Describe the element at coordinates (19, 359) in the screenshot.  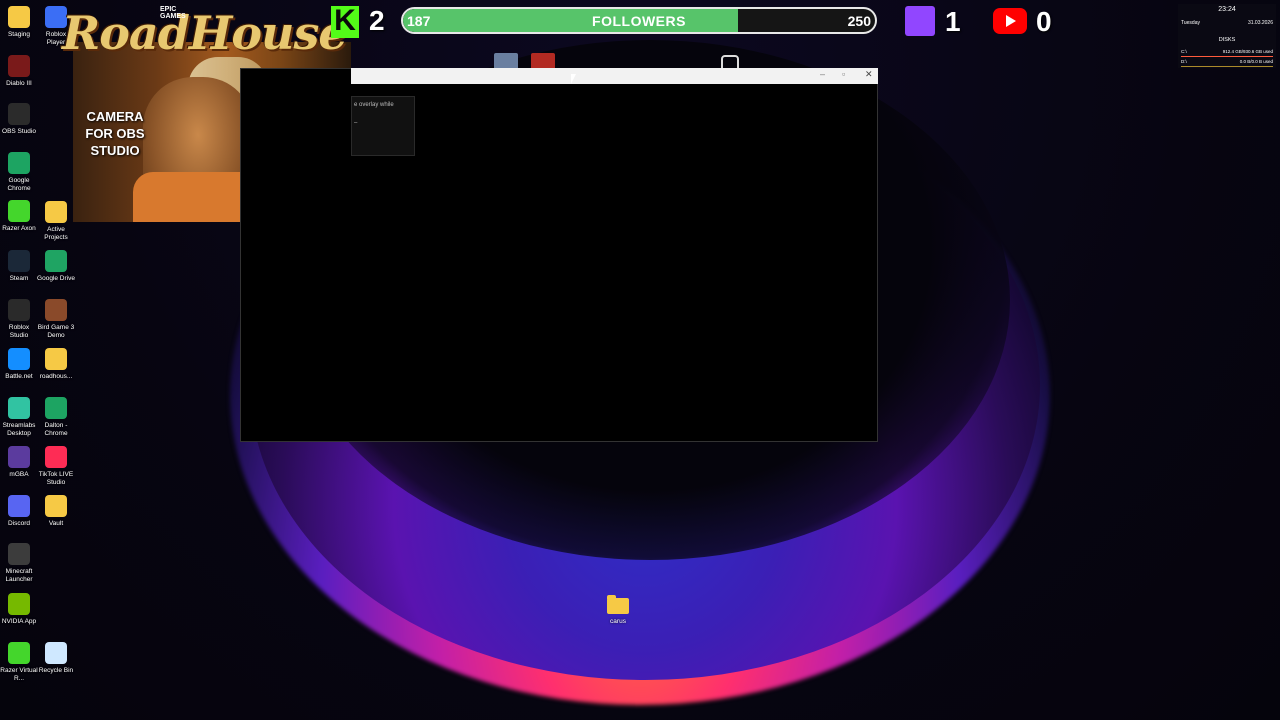
I see `battlenet-icon` at that location.